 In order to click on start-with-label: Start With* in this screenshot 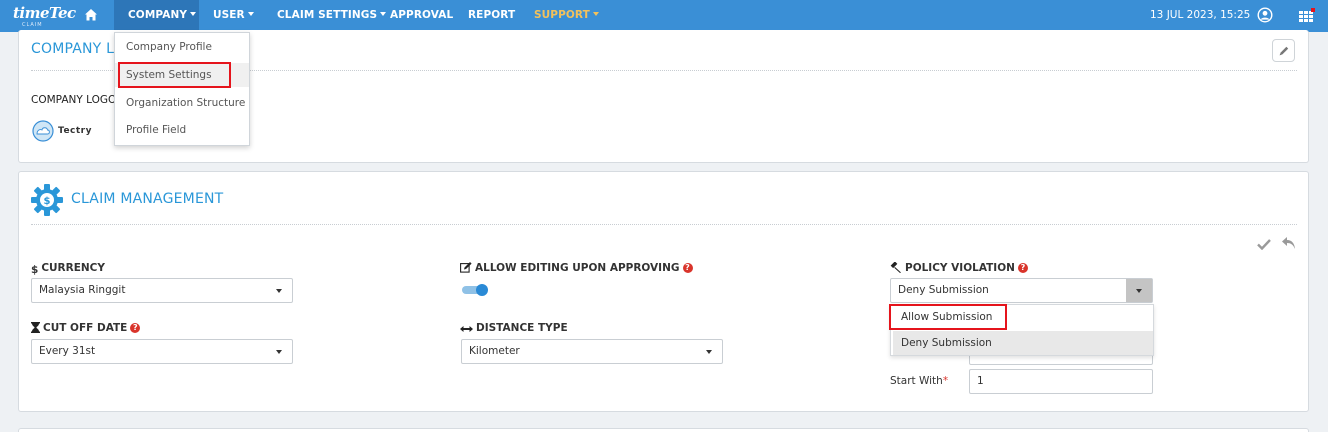, I will do `click(919, 381)`.